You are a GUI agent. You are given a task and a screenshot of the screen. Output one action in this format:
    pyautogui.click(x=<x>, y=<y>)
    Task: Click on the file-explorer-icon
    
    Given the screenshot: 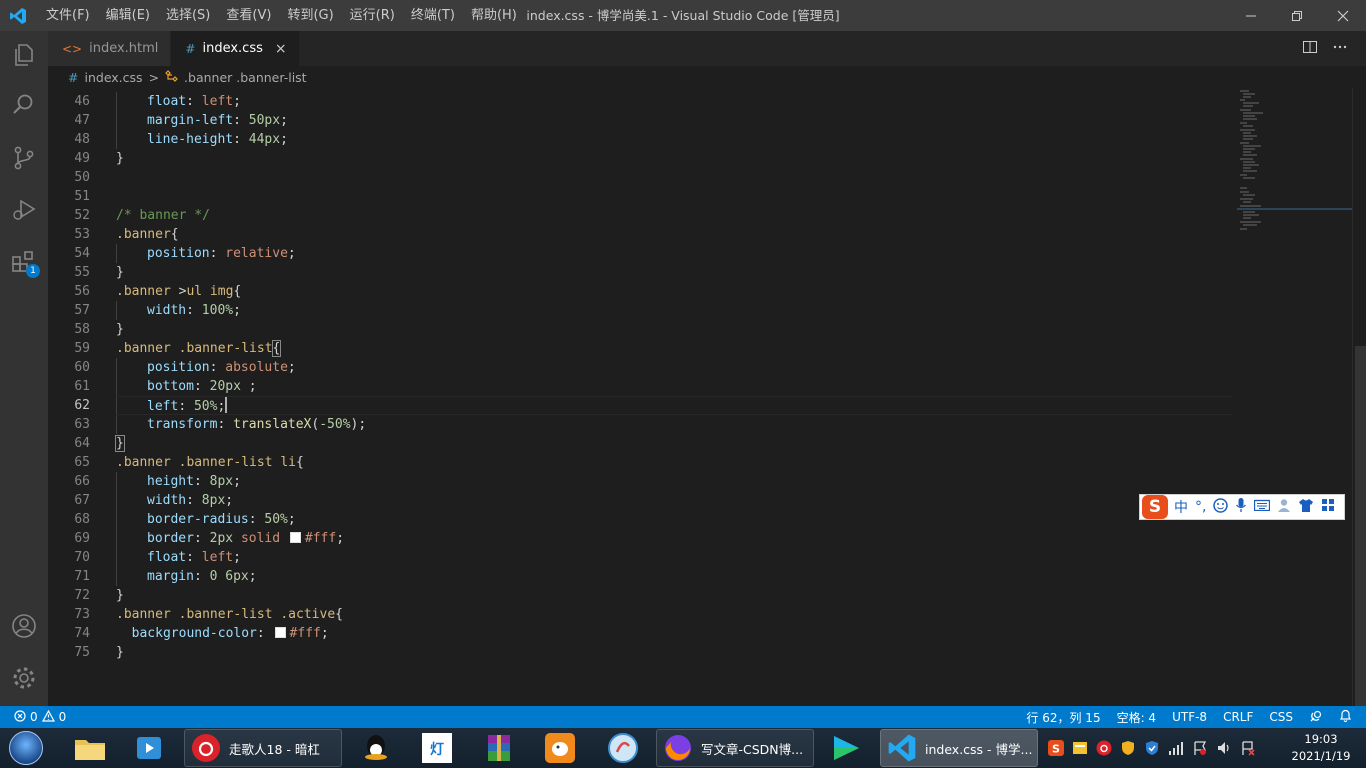 What is the action you would take?
    pyautogui.click(x=90, y=748)
    